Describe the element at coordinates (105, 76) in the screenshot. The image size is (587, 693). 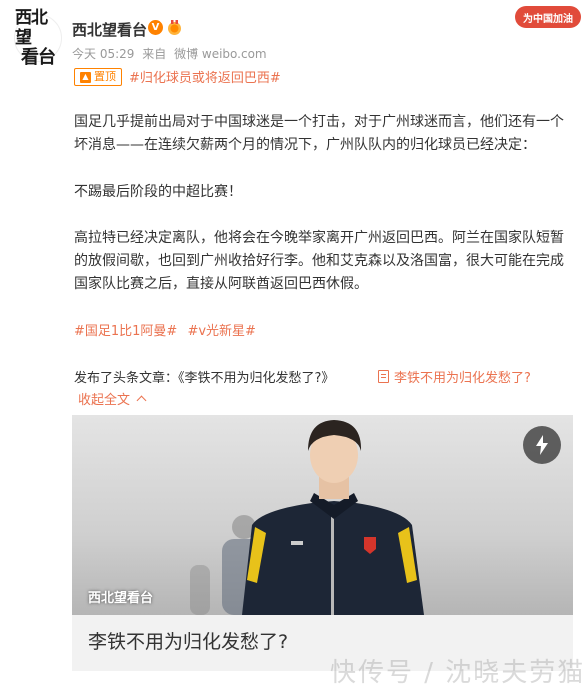
I see `pinned-label: 置顶` at that location.